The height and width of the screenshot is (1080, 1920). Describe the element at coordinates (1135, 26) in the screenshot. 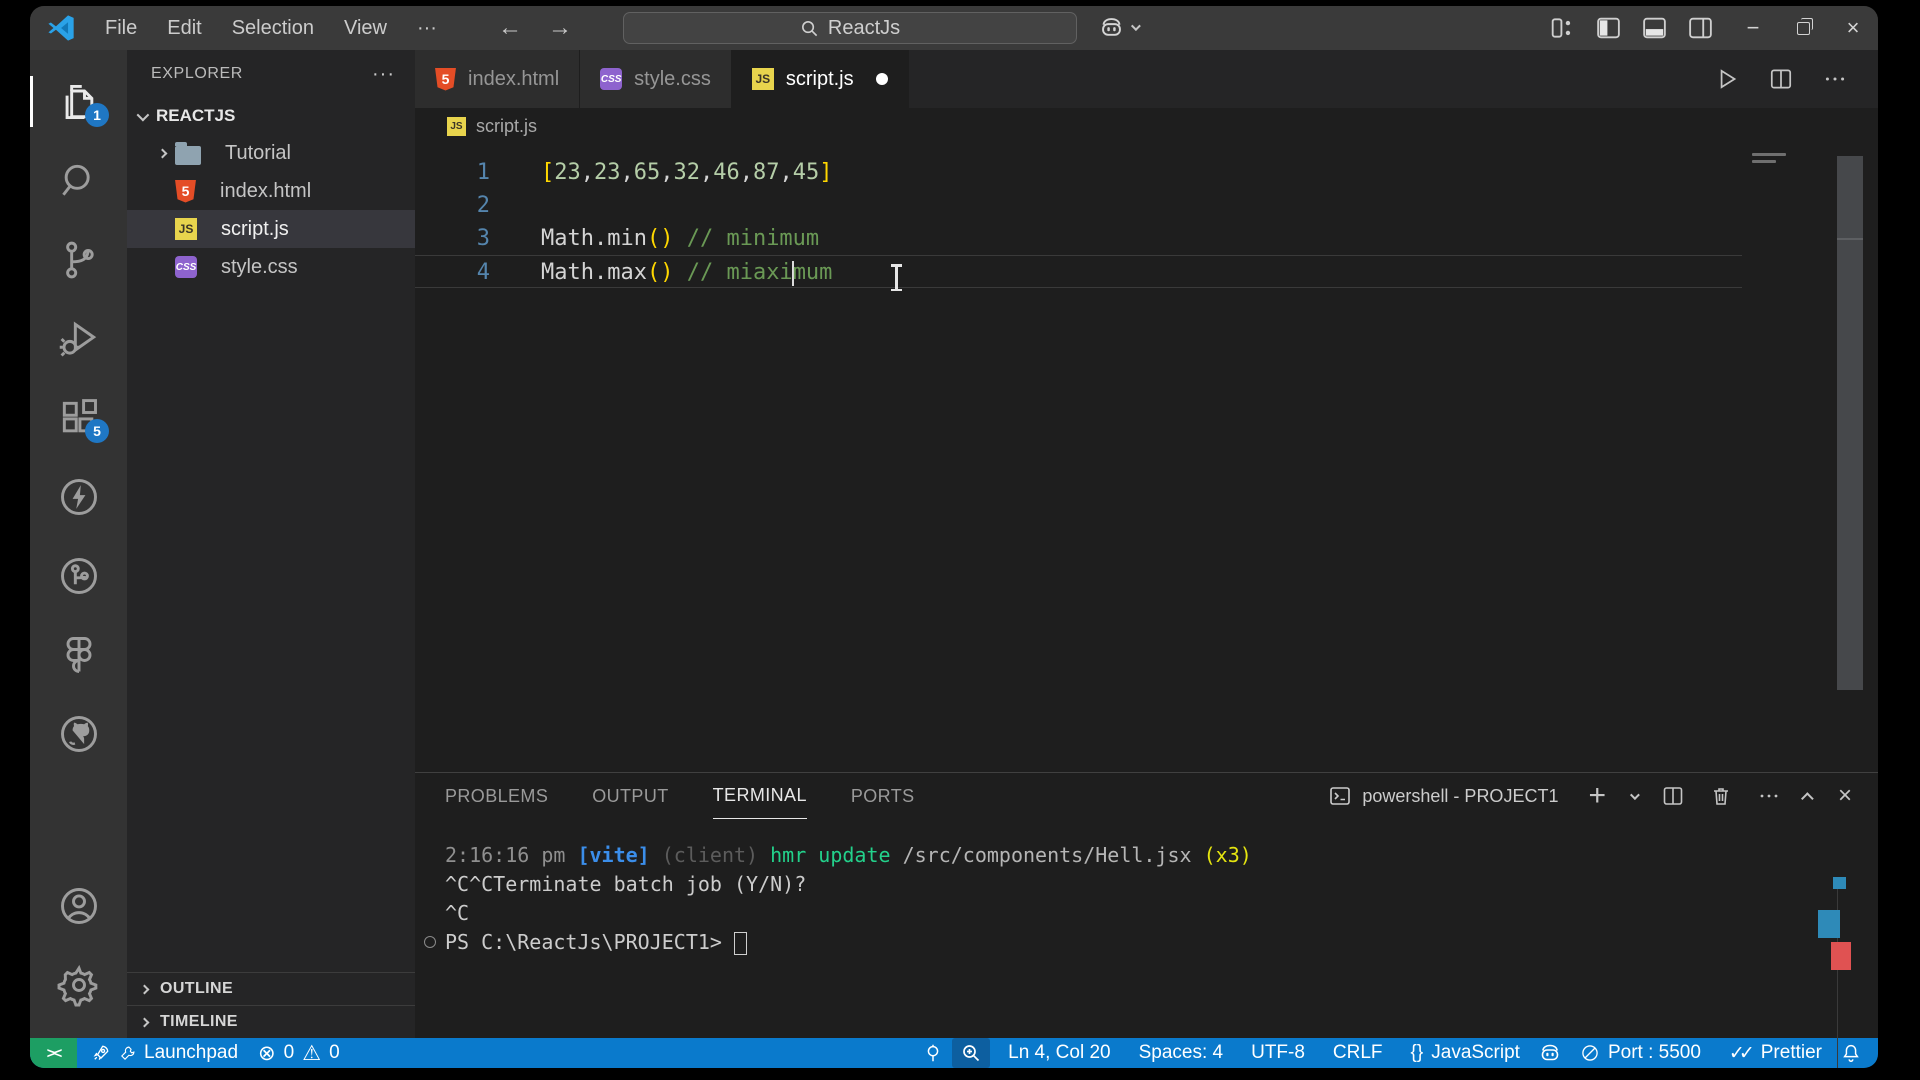

I see `copilot-chevron-down-icon` at that location.